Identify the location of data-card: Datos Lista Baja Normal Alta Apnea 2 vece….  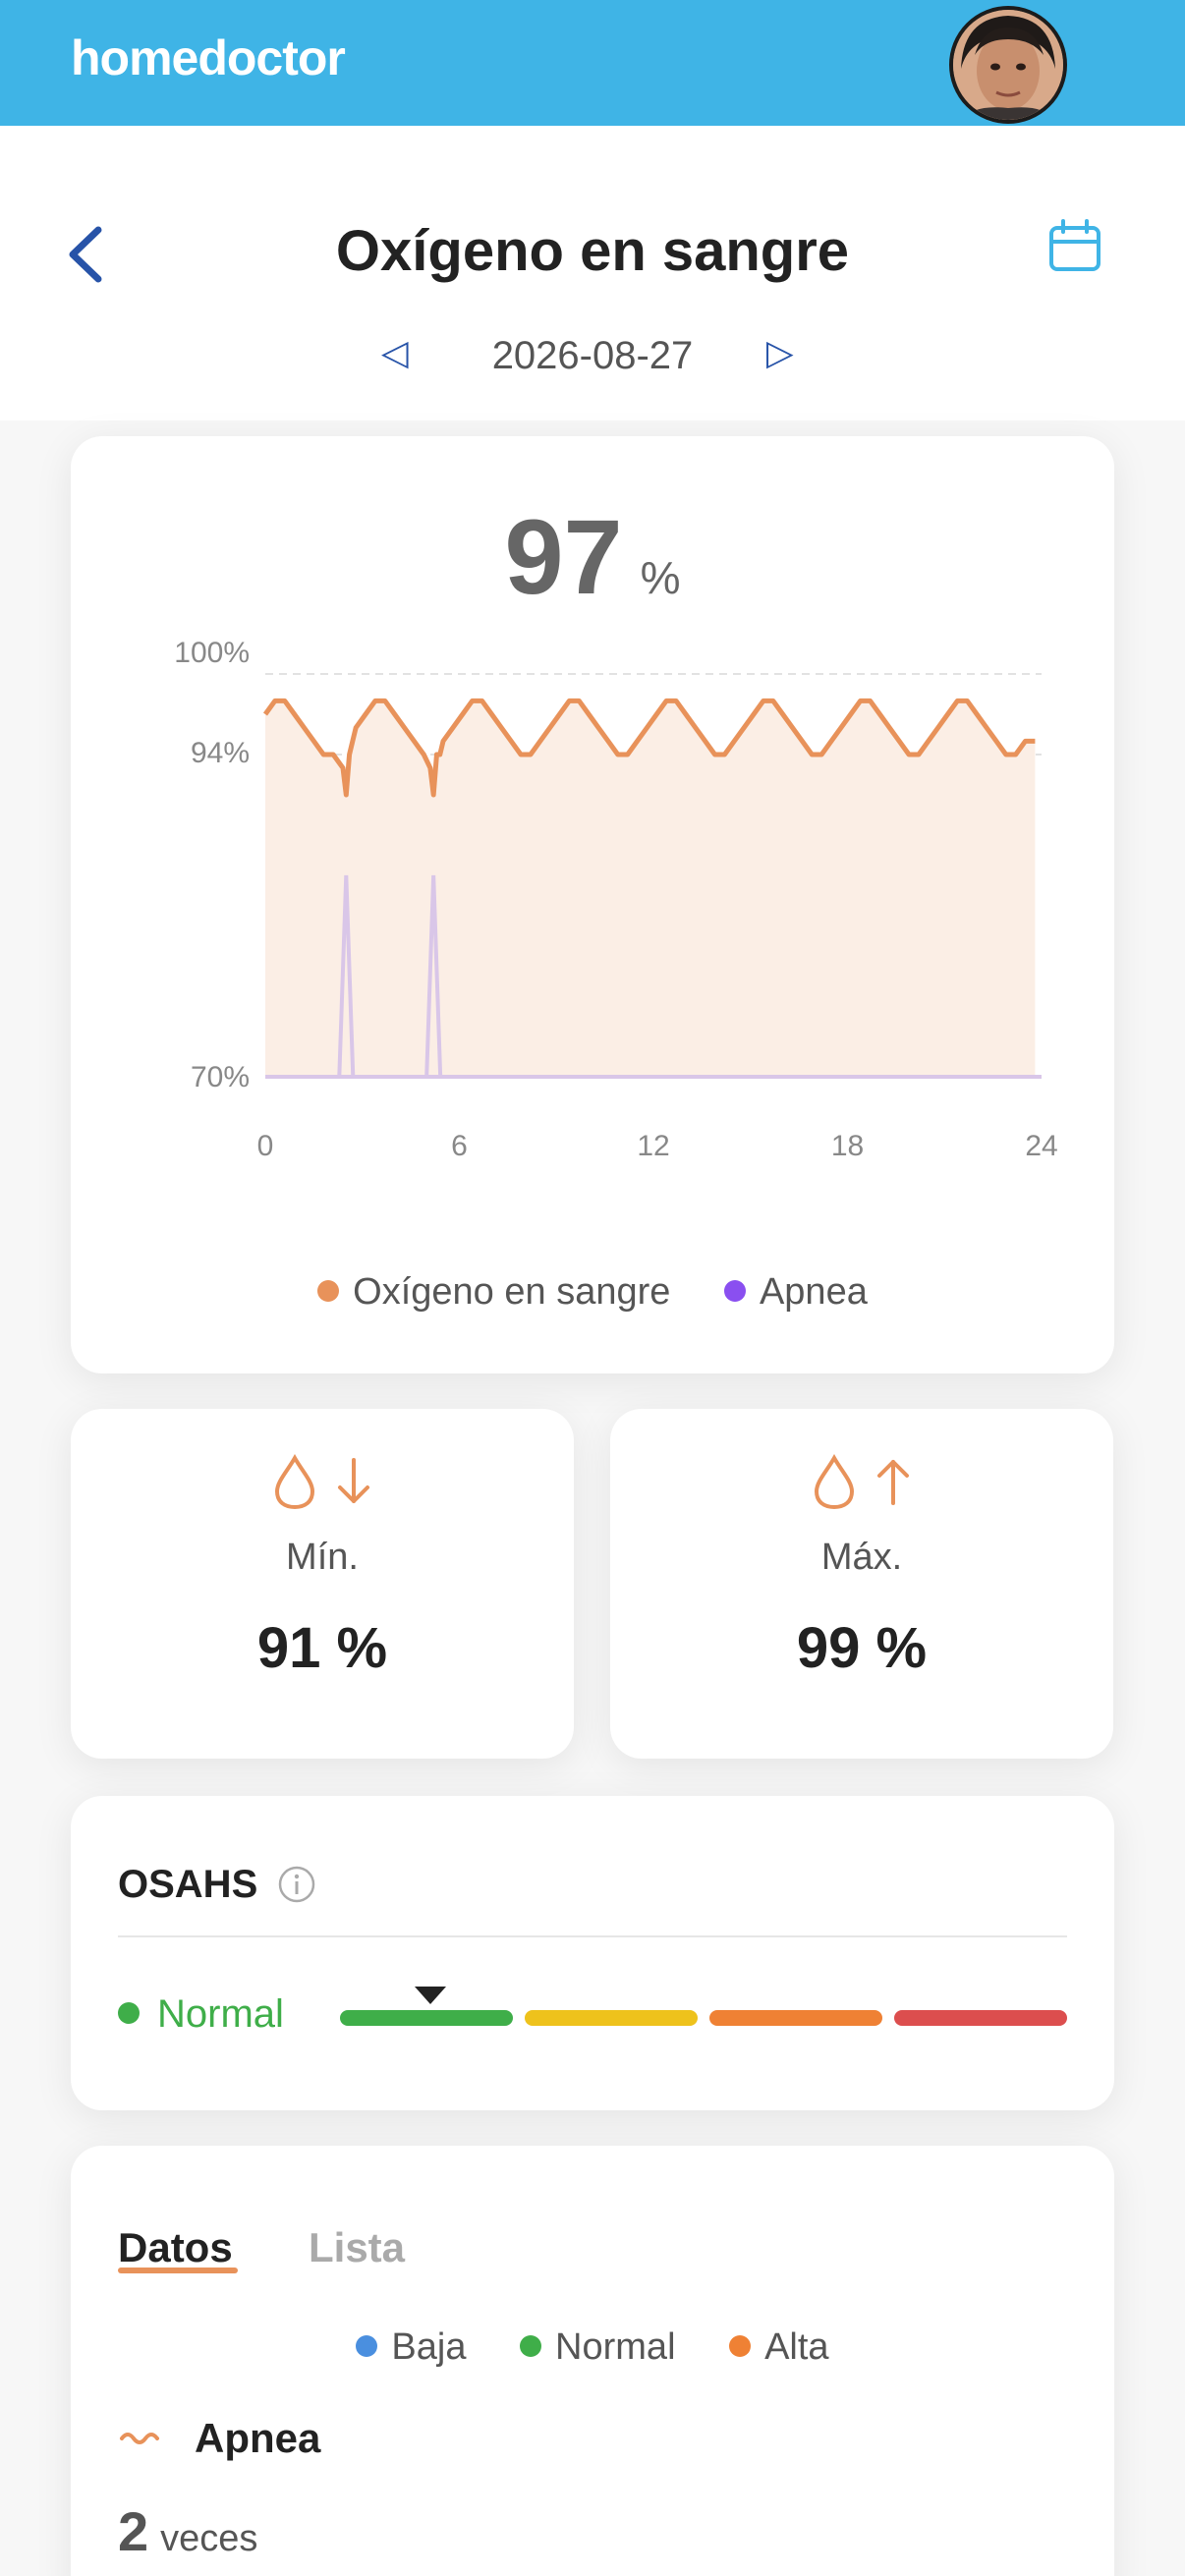
(592, 2361).